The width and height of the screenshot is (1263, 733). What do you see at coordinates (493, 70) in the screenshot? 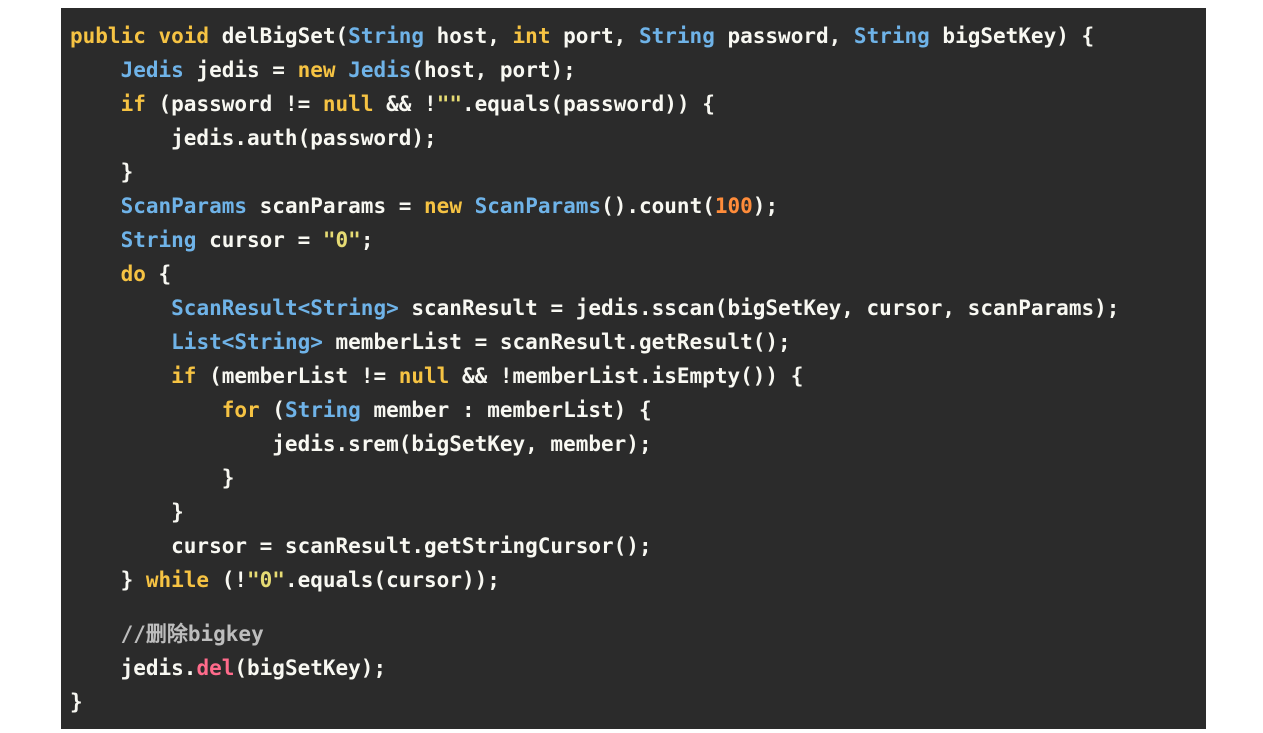
I see `code-token-plain: (host, port);` at bounding box center [493, 70].